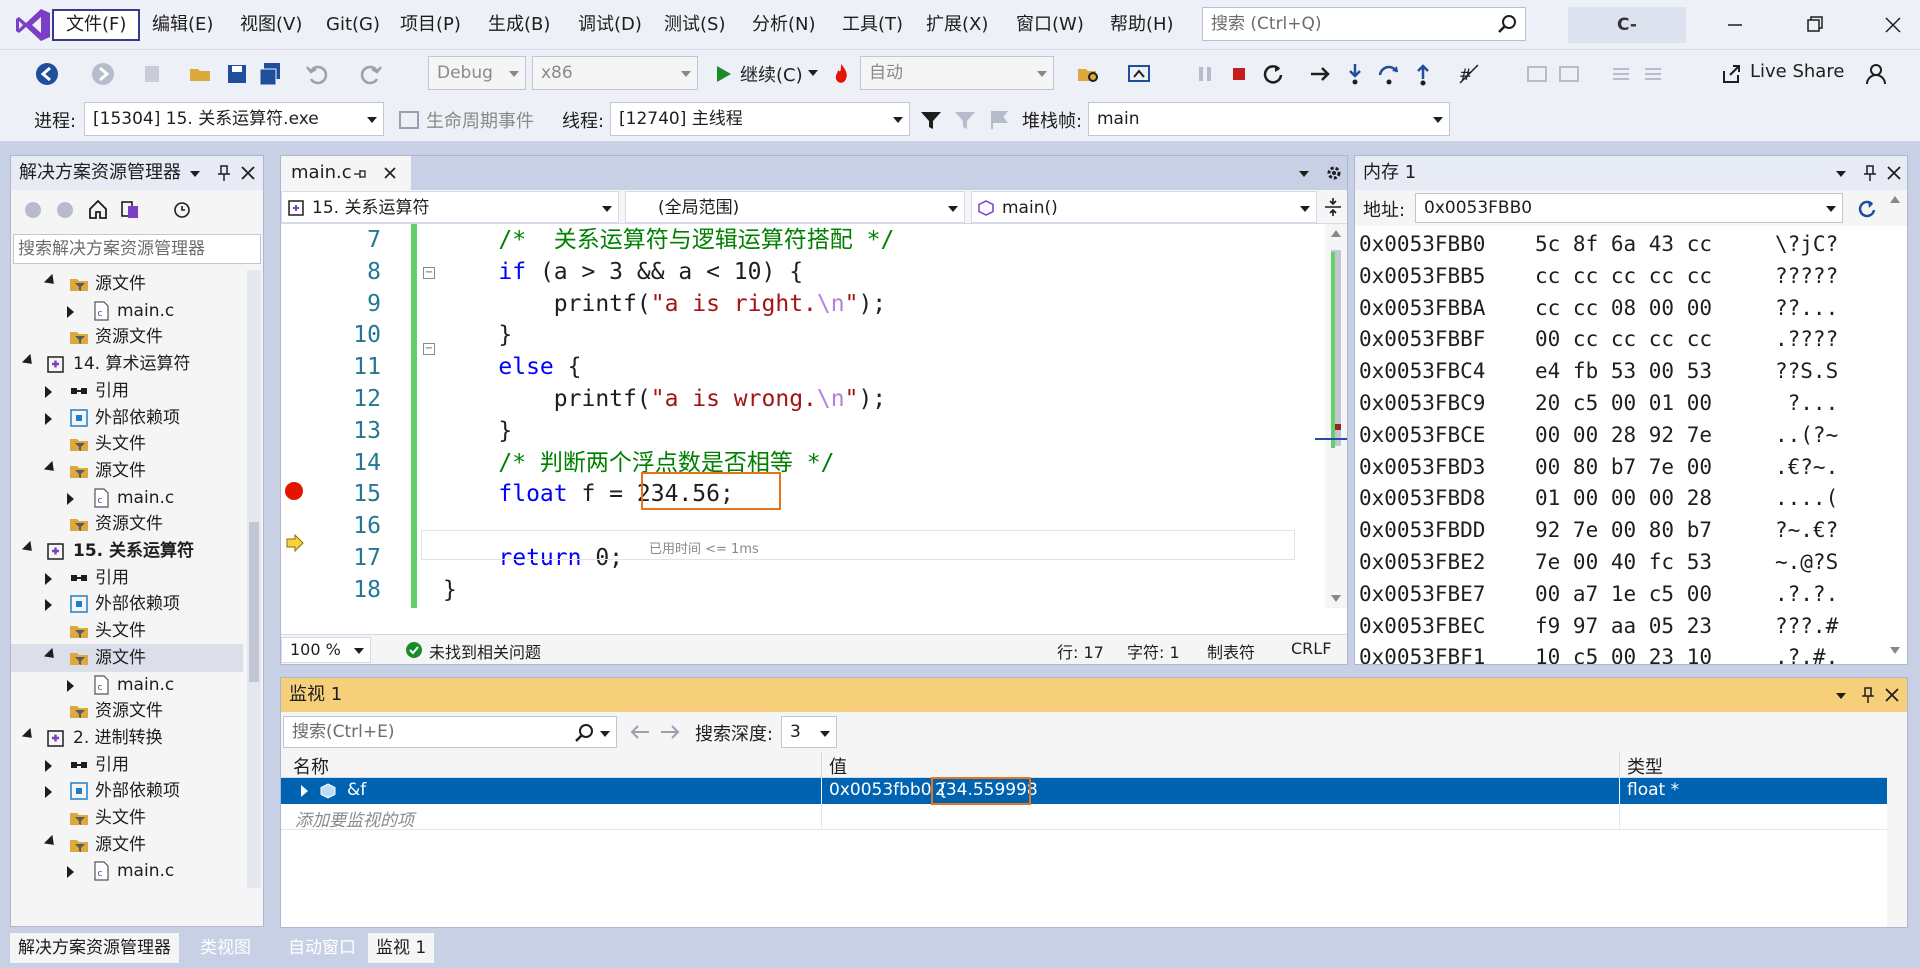  I want to click on memory-row: 0x0053FBEC f9 97 aa 05 23 ???.#, so click(1620, 626).